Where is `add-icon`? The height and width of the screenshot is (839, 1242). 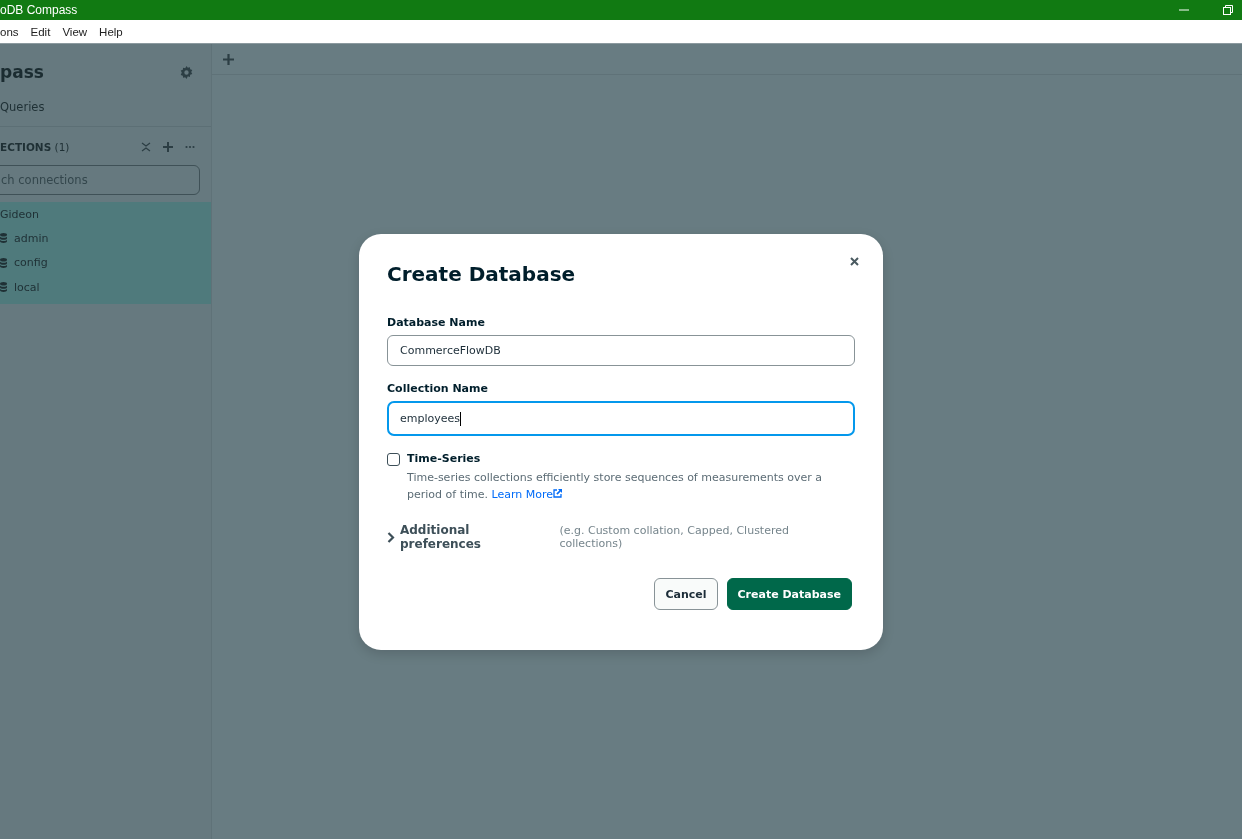
add-icon is located at coordinates (168, 147).